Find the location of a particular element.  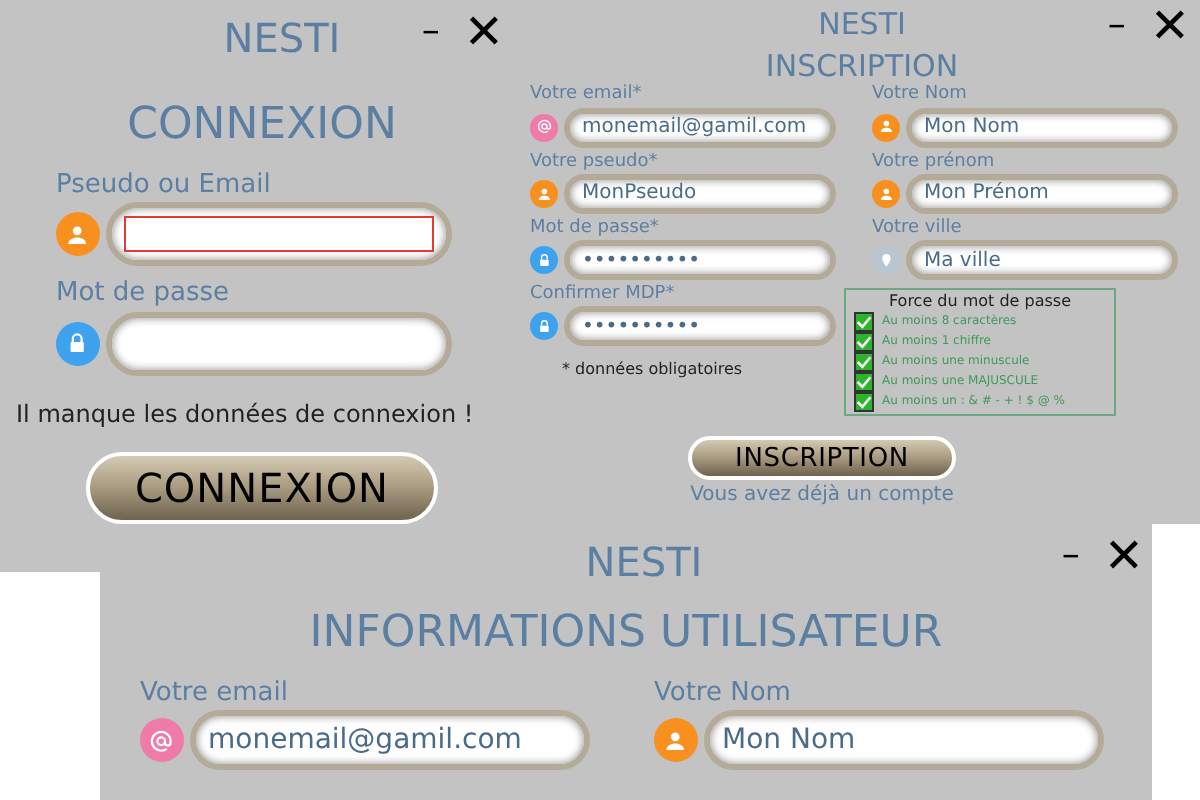

login-button: CONNEXION is located at coordinates (262, 487).